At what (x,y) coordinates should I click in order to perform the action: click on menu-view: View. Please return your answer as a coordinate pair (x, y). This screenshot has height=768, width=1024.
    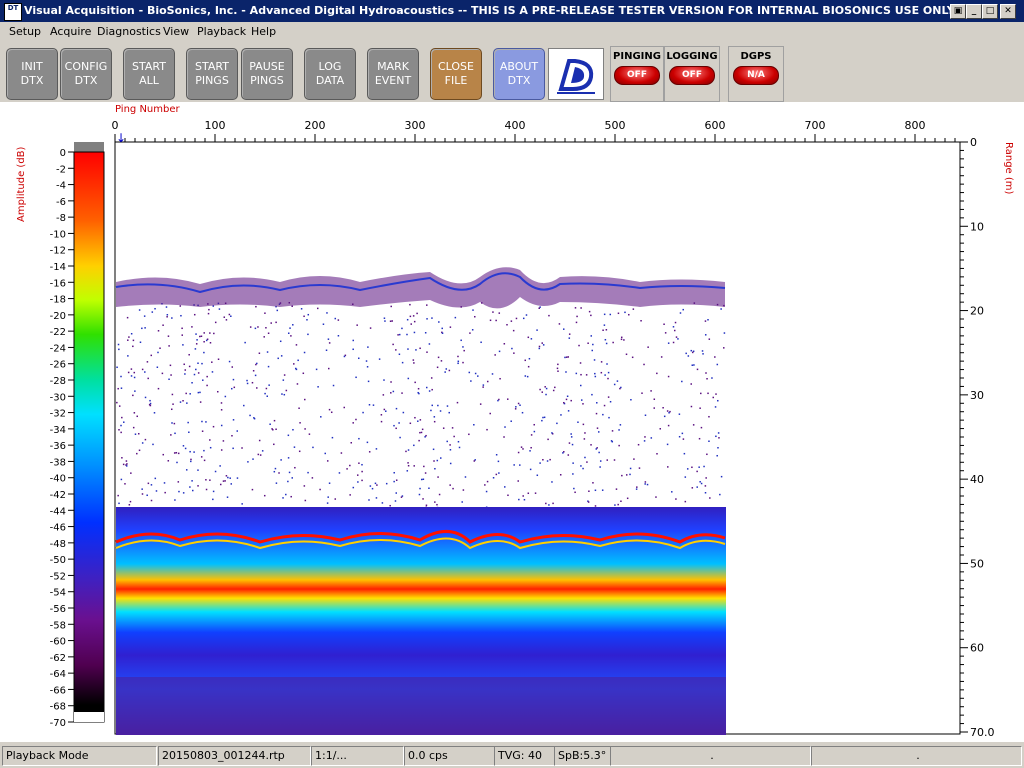
    Looking at the image, I should click on (176, 31).